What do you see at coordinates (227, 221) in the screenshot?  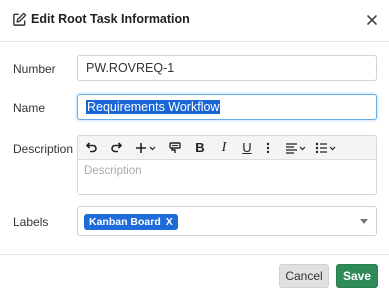 I see `labels-select: Kanban Board X` at bounding box center [227, 221].